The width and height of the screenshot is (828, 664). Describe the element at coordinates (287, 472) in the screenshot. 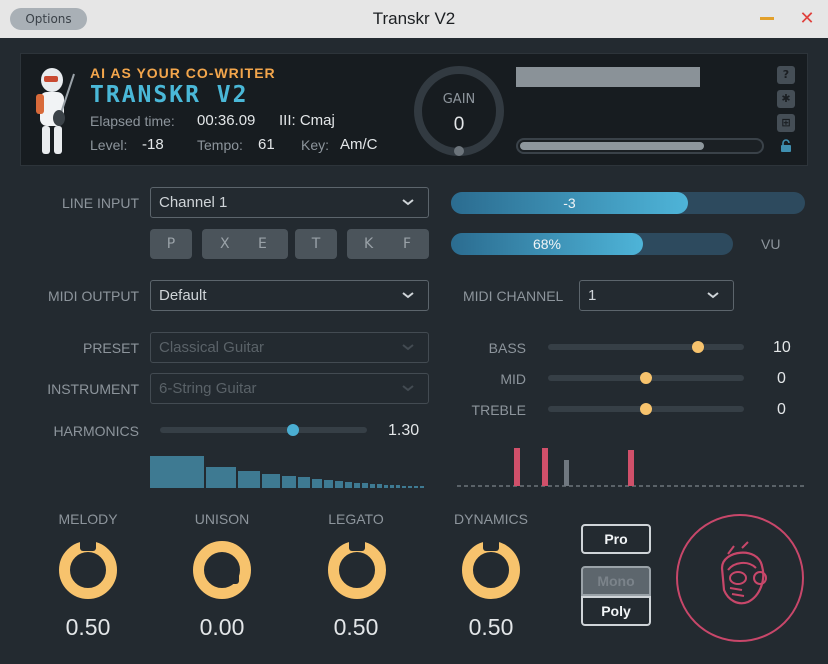

I see `harmonics-spectrum` at that location.